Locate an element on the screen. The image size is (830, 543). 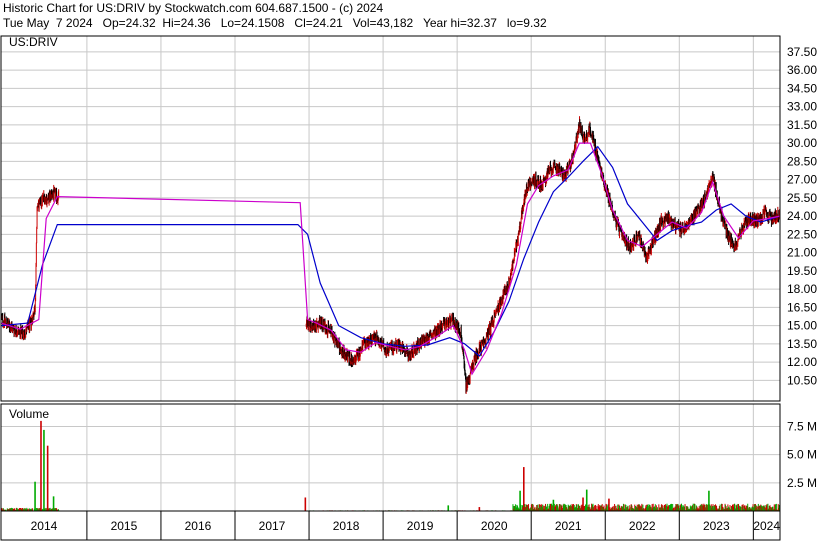
price-tick-label: 31.50 is located at coordinates (802, 125).